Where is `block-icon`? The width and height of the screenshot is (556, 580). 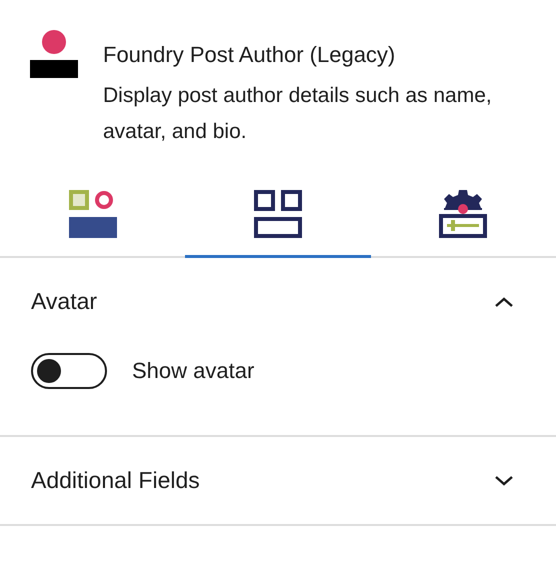 block-icon is located at coordinates (54, 54).